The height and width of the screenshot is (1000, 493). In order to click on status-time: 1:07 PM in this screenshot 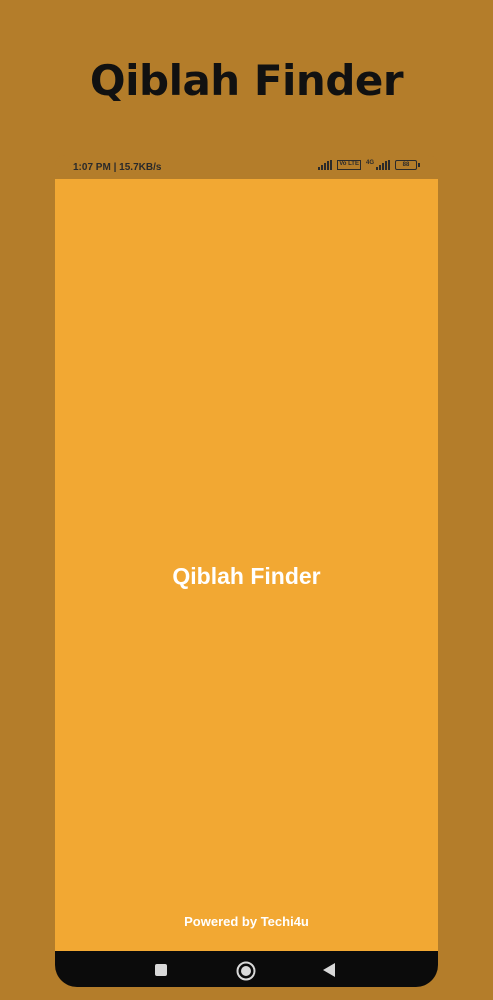, I will do `click(92, 167)`.